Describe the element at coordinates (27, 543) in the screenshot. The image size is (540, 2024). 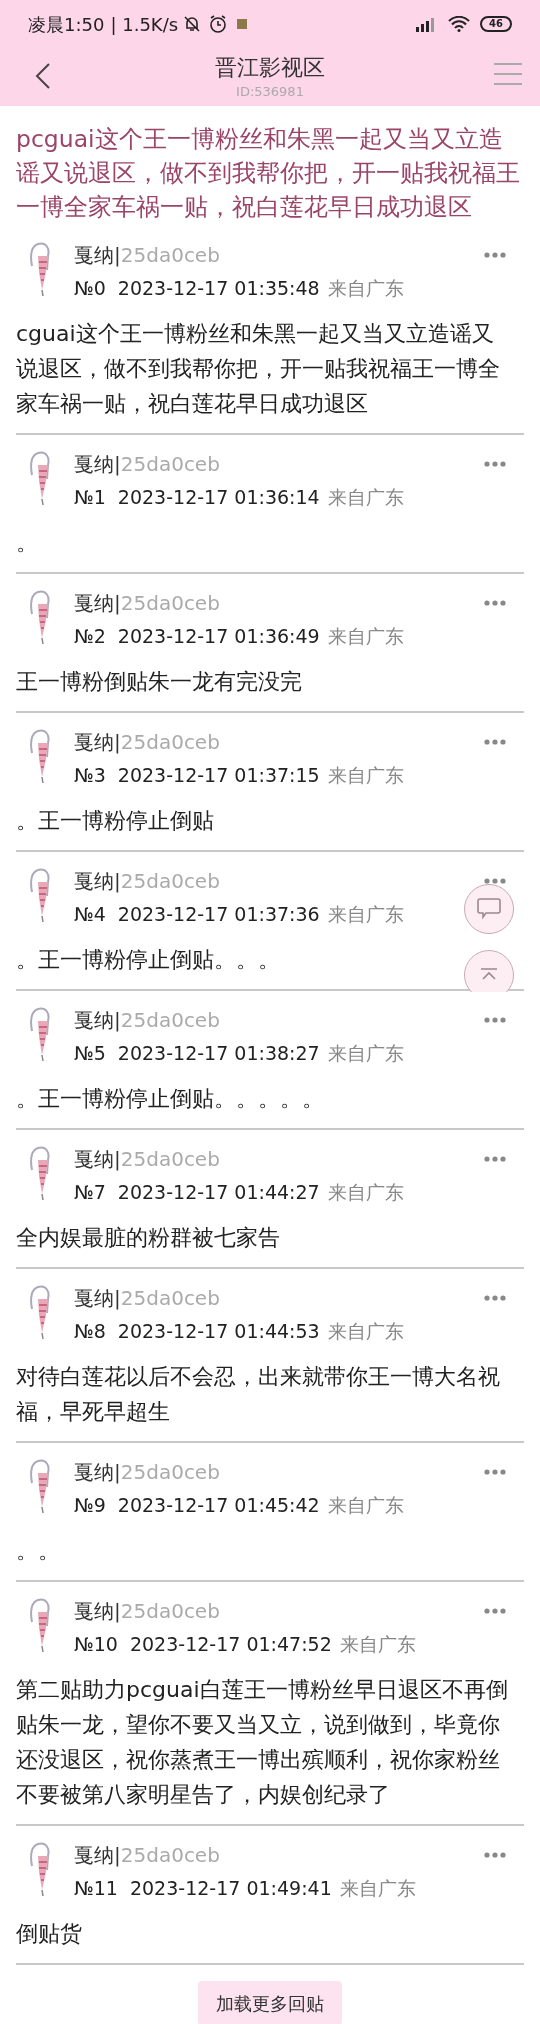
I see `post-body: 。` at that location.